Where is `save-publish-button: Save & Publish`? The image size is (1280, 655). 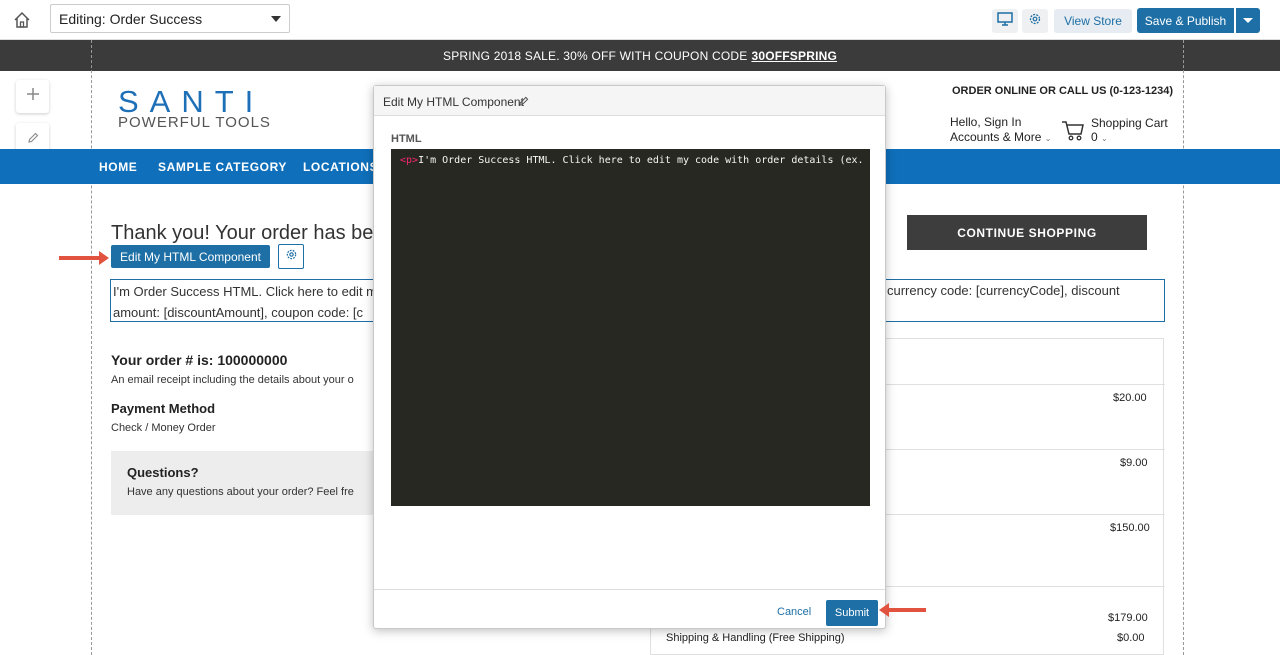 save-publish-button: Save & Publish is located at coordinates (1185, 20).